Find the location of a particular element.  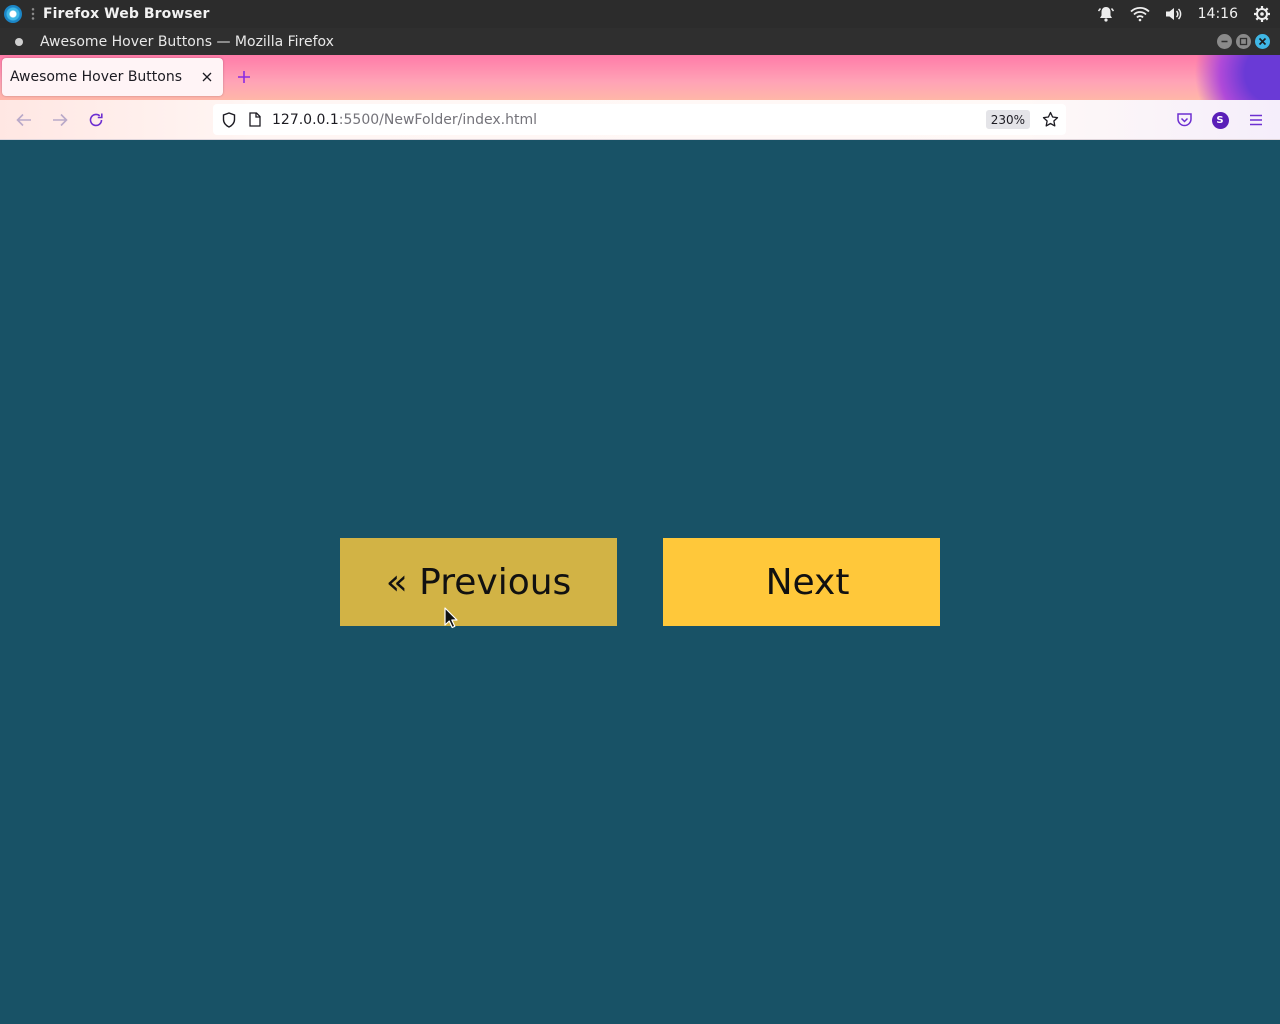

close-tab-icon is located at coordinates (207, 77).